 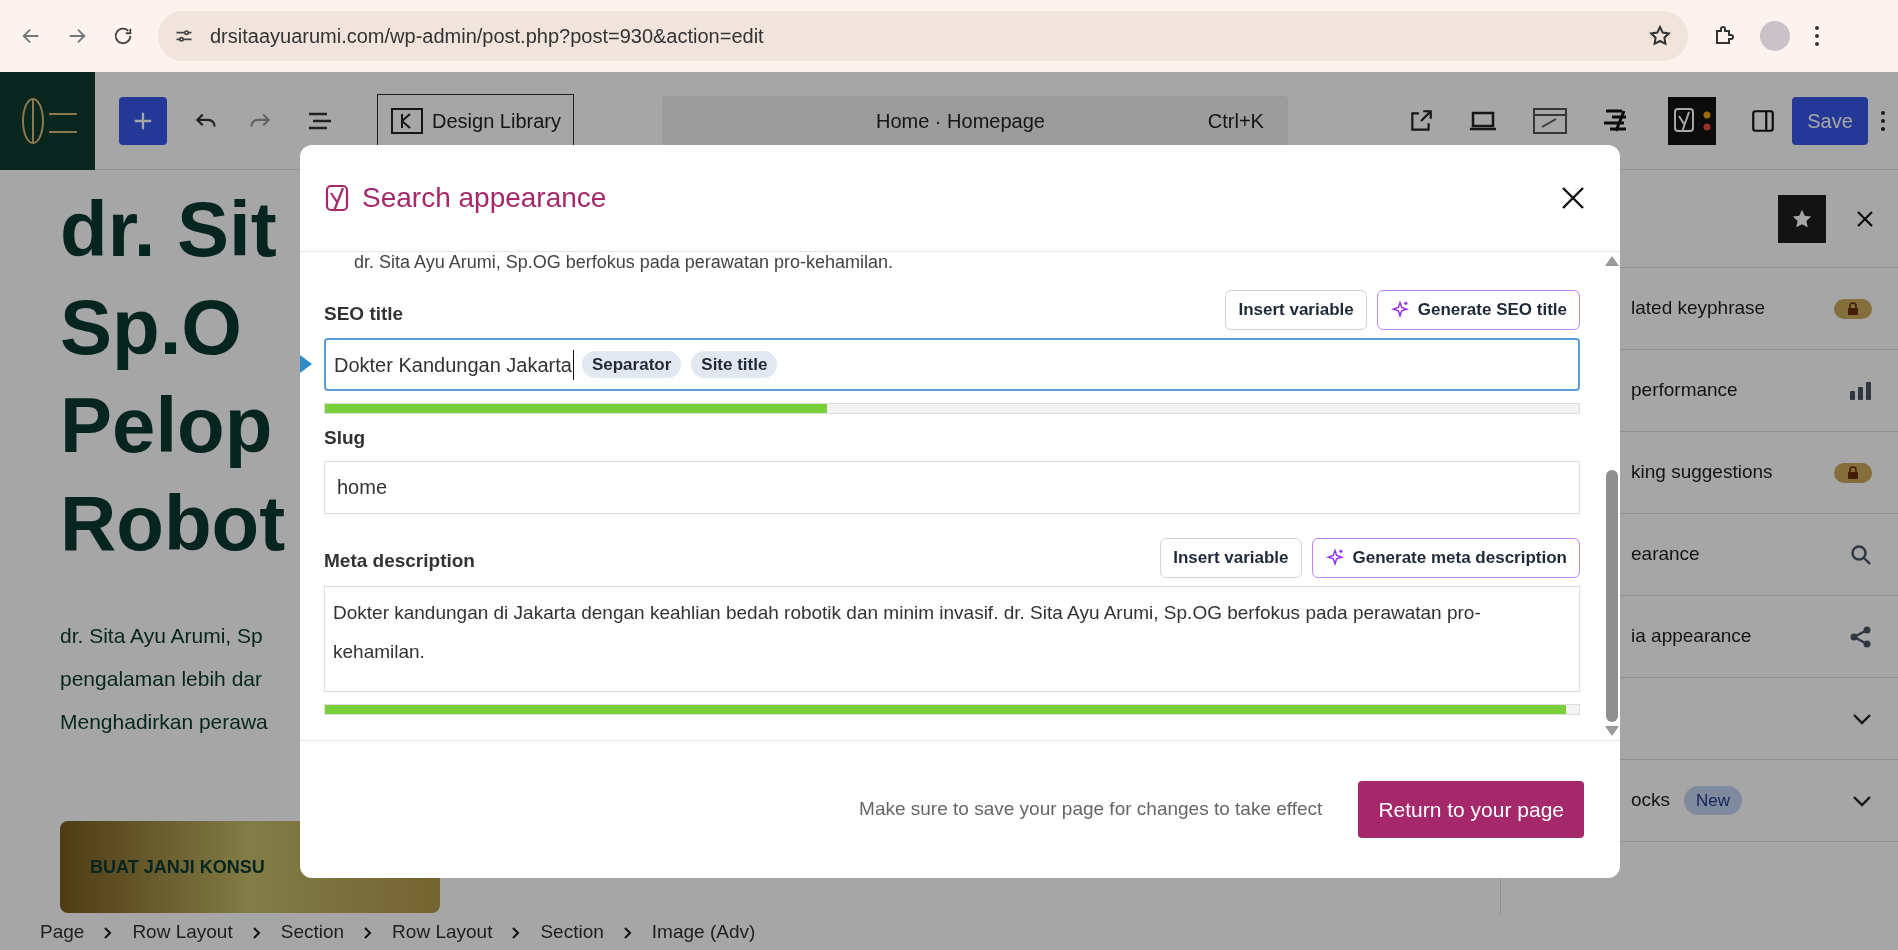 What do you see at coordinates (923, 36) in the screenshot?
I see `address-bar: drsitaayuarumi.com/wp-admin/post.php?post=930&action=edit` at bounding box center [923, 36].